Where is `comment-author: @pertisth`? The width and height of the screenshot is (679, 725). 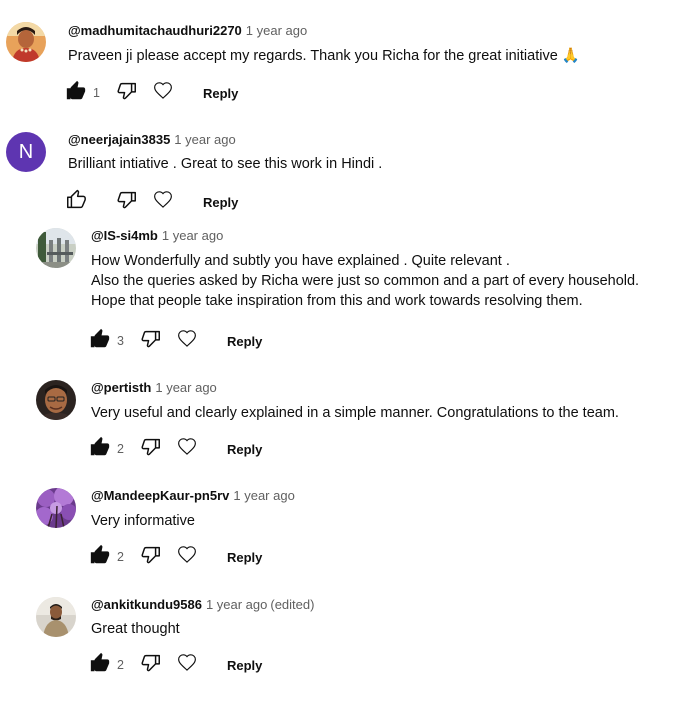
comment-author: @pertisth is located at coordinates (121, 387).